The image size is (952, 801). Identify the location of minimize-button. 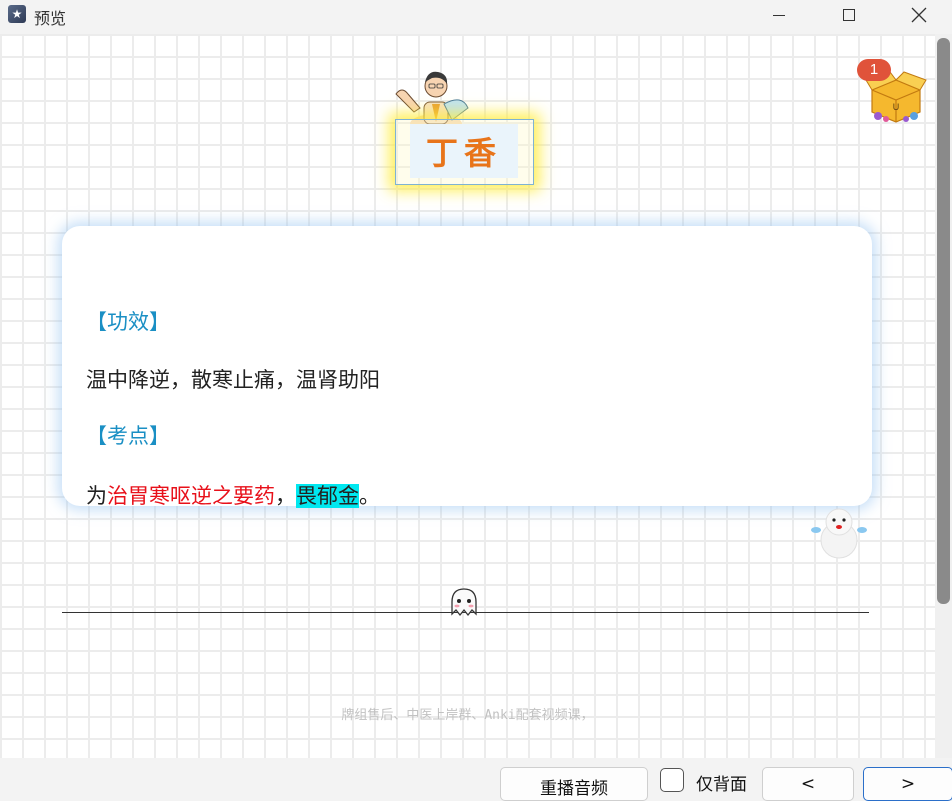
(779, 15).